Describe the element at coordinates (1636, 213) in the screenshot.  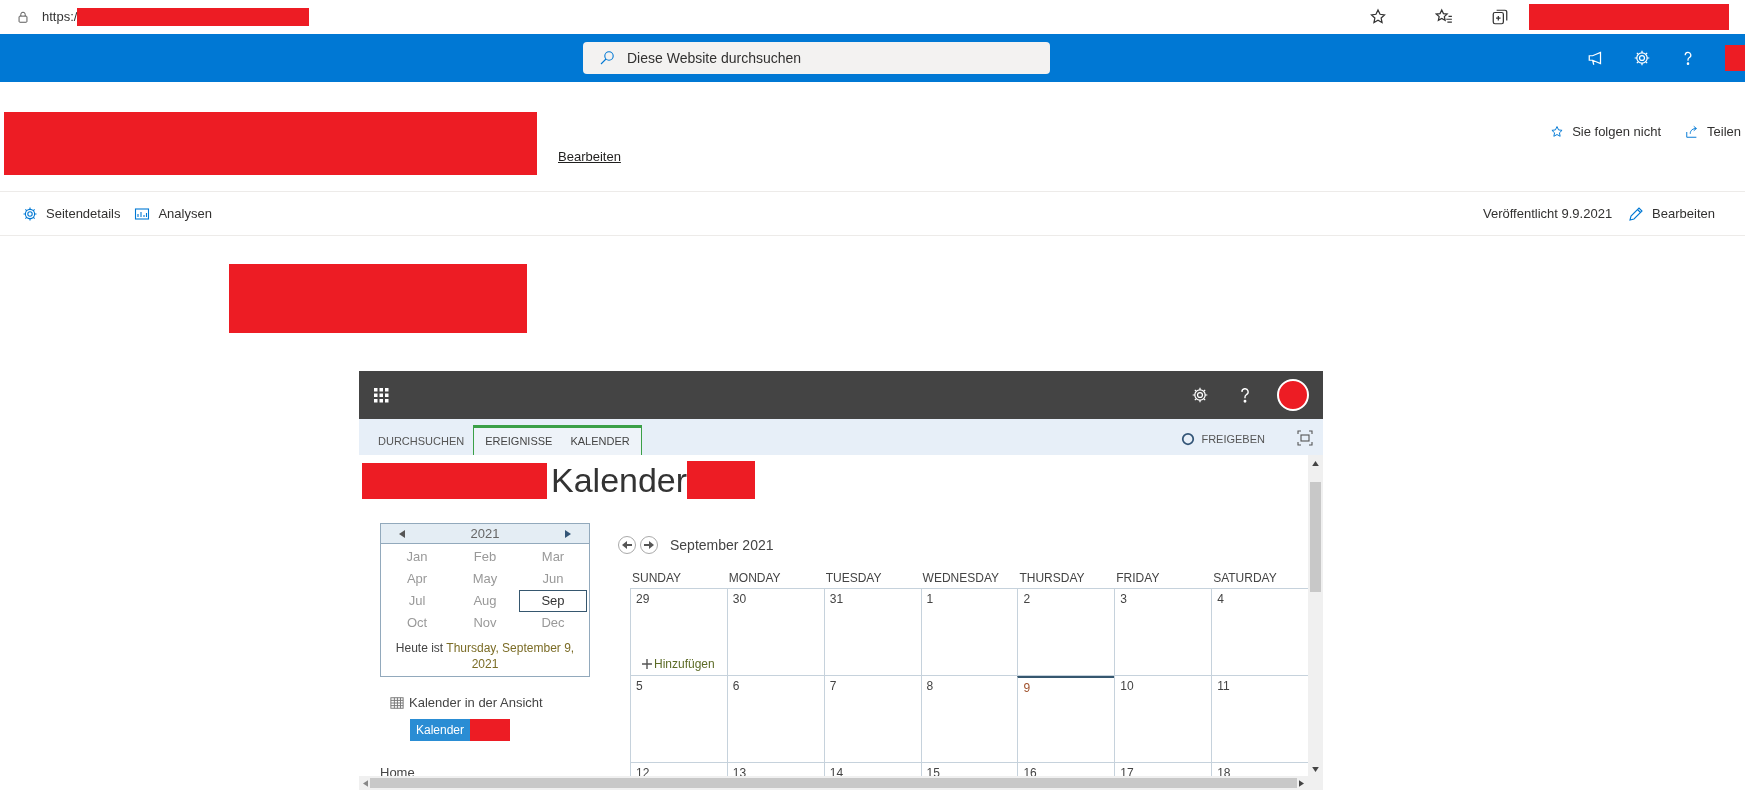
I see `pencil-icon` at that location.